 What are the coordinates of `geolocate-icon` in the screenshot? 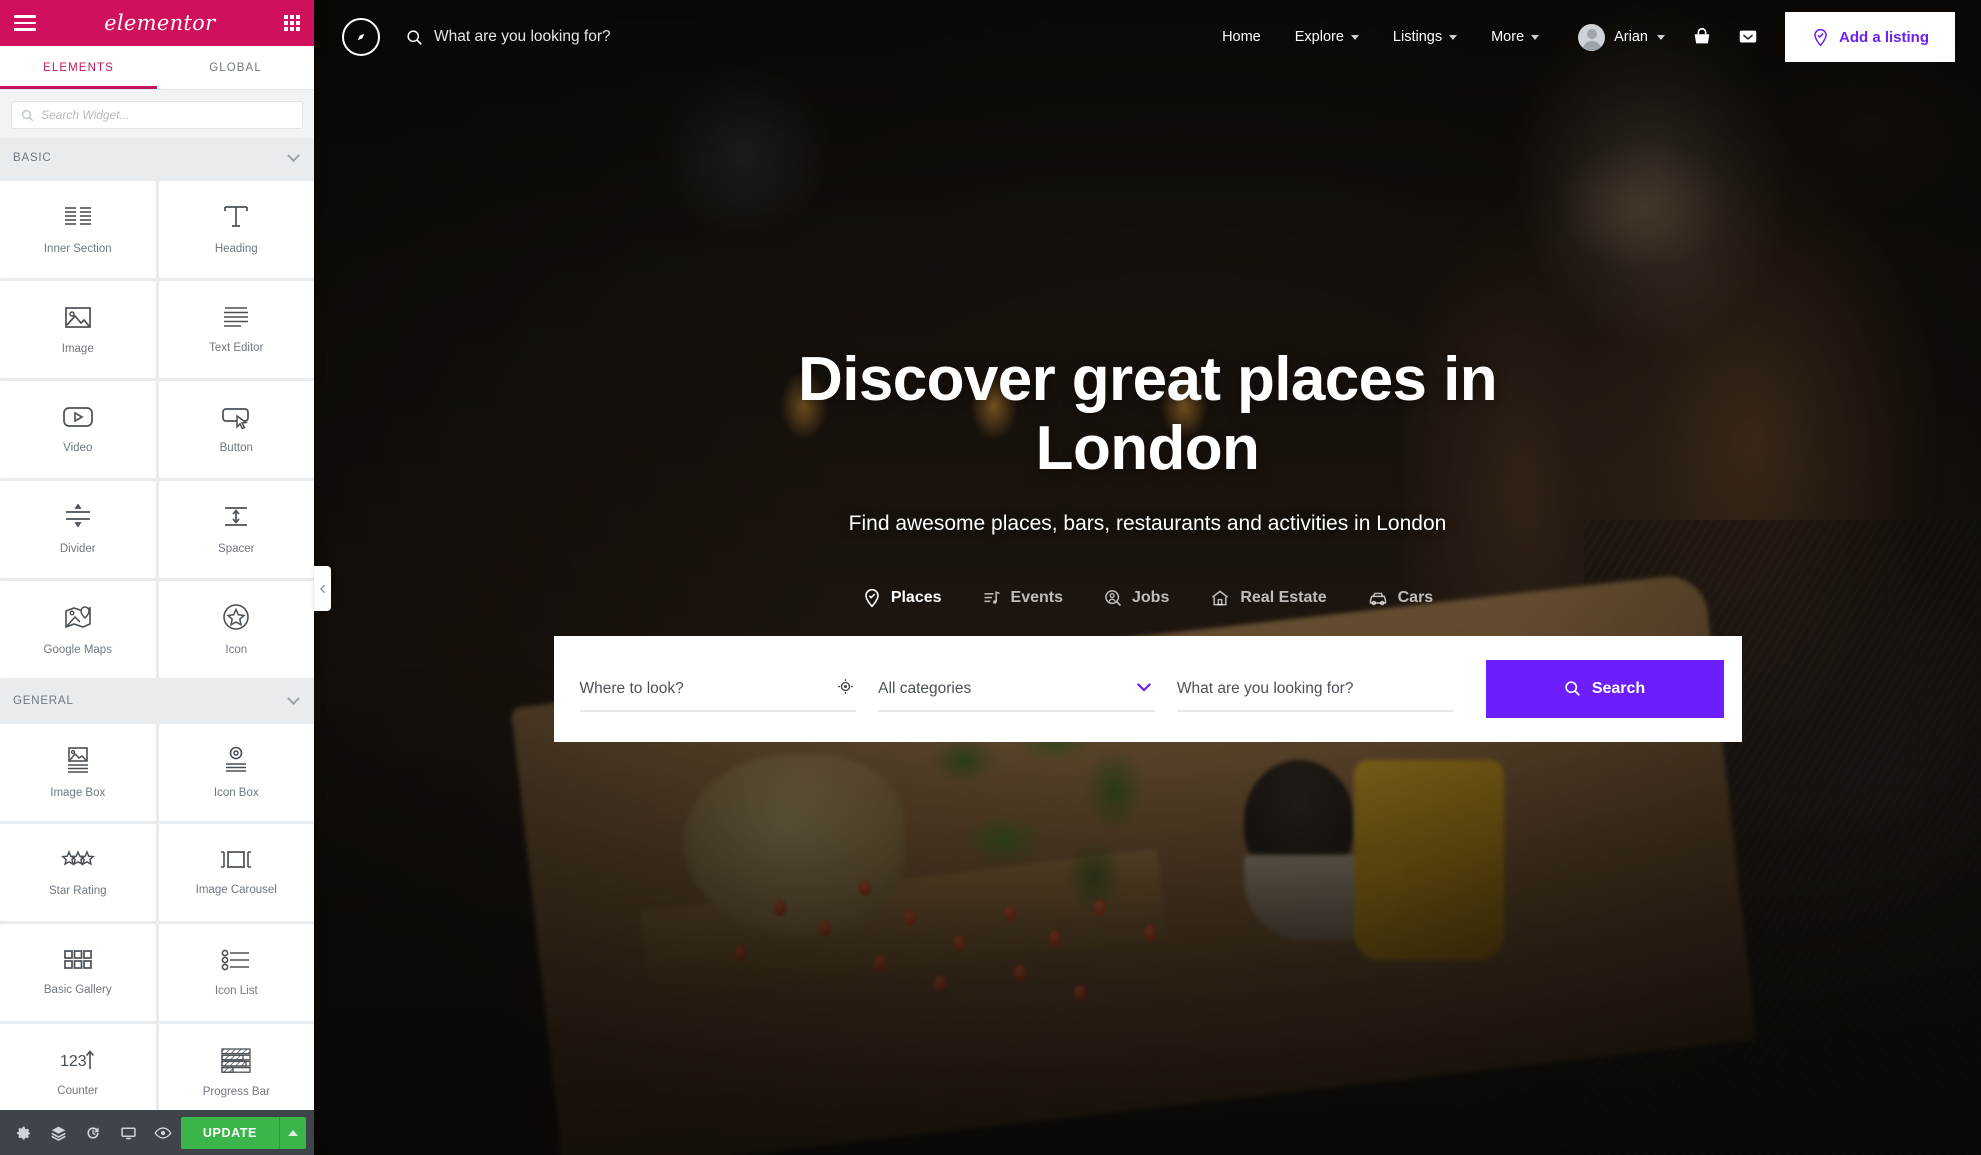 It's located at (845, 689).